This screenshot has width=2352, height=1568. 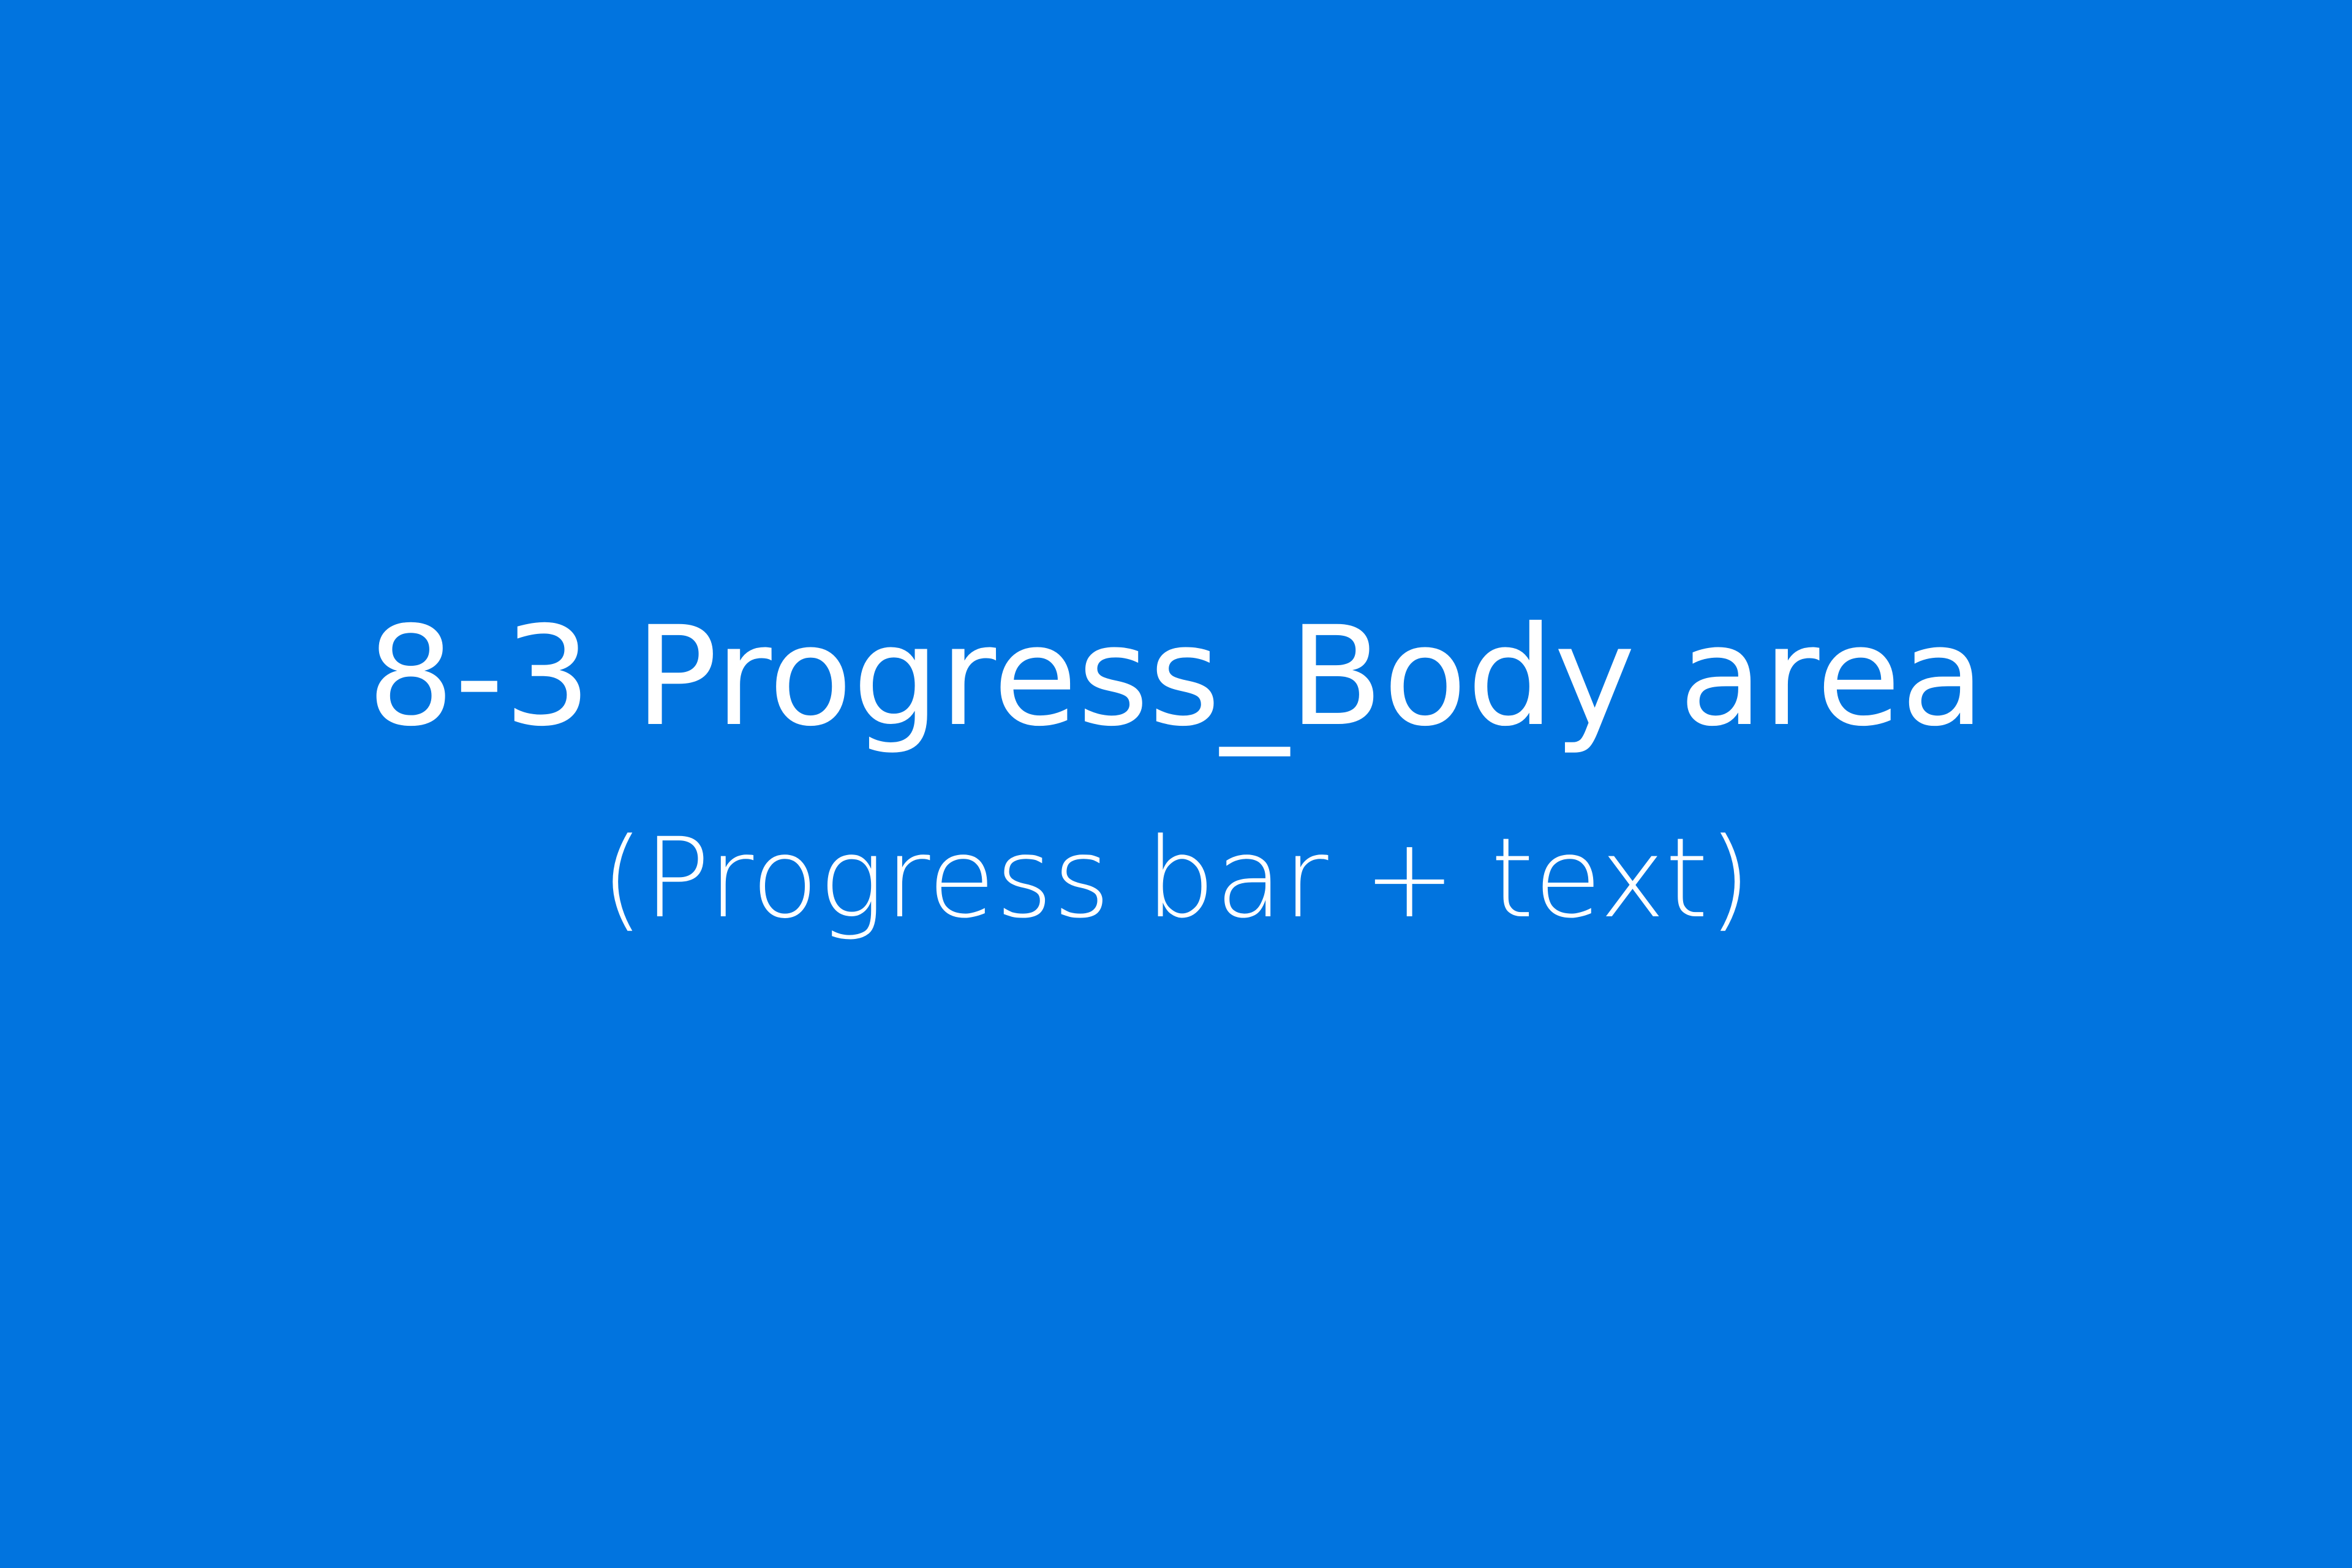 I want to click on slide-title: 8-3 Progress_Body area, so click(x=1176, y=677).